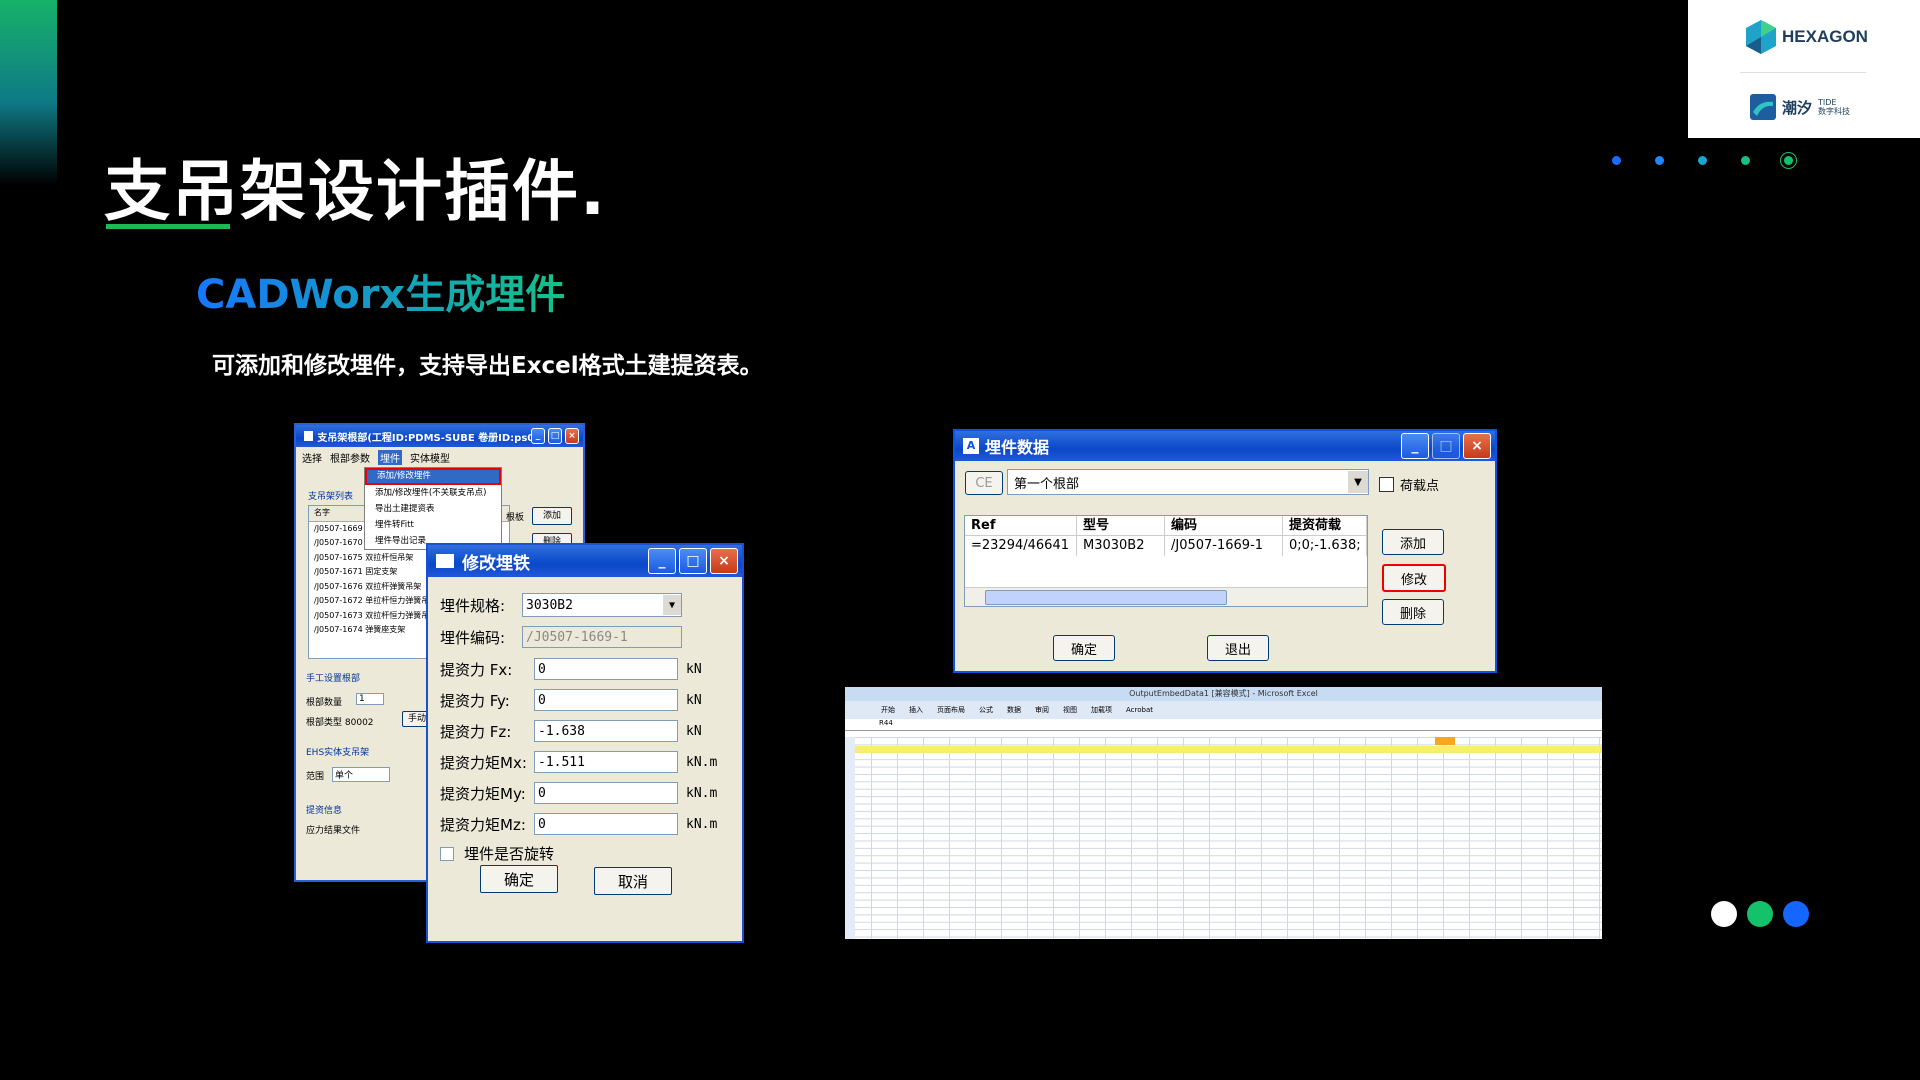  I want to click on tide-en-top: TIDE, so click(1827, 102).